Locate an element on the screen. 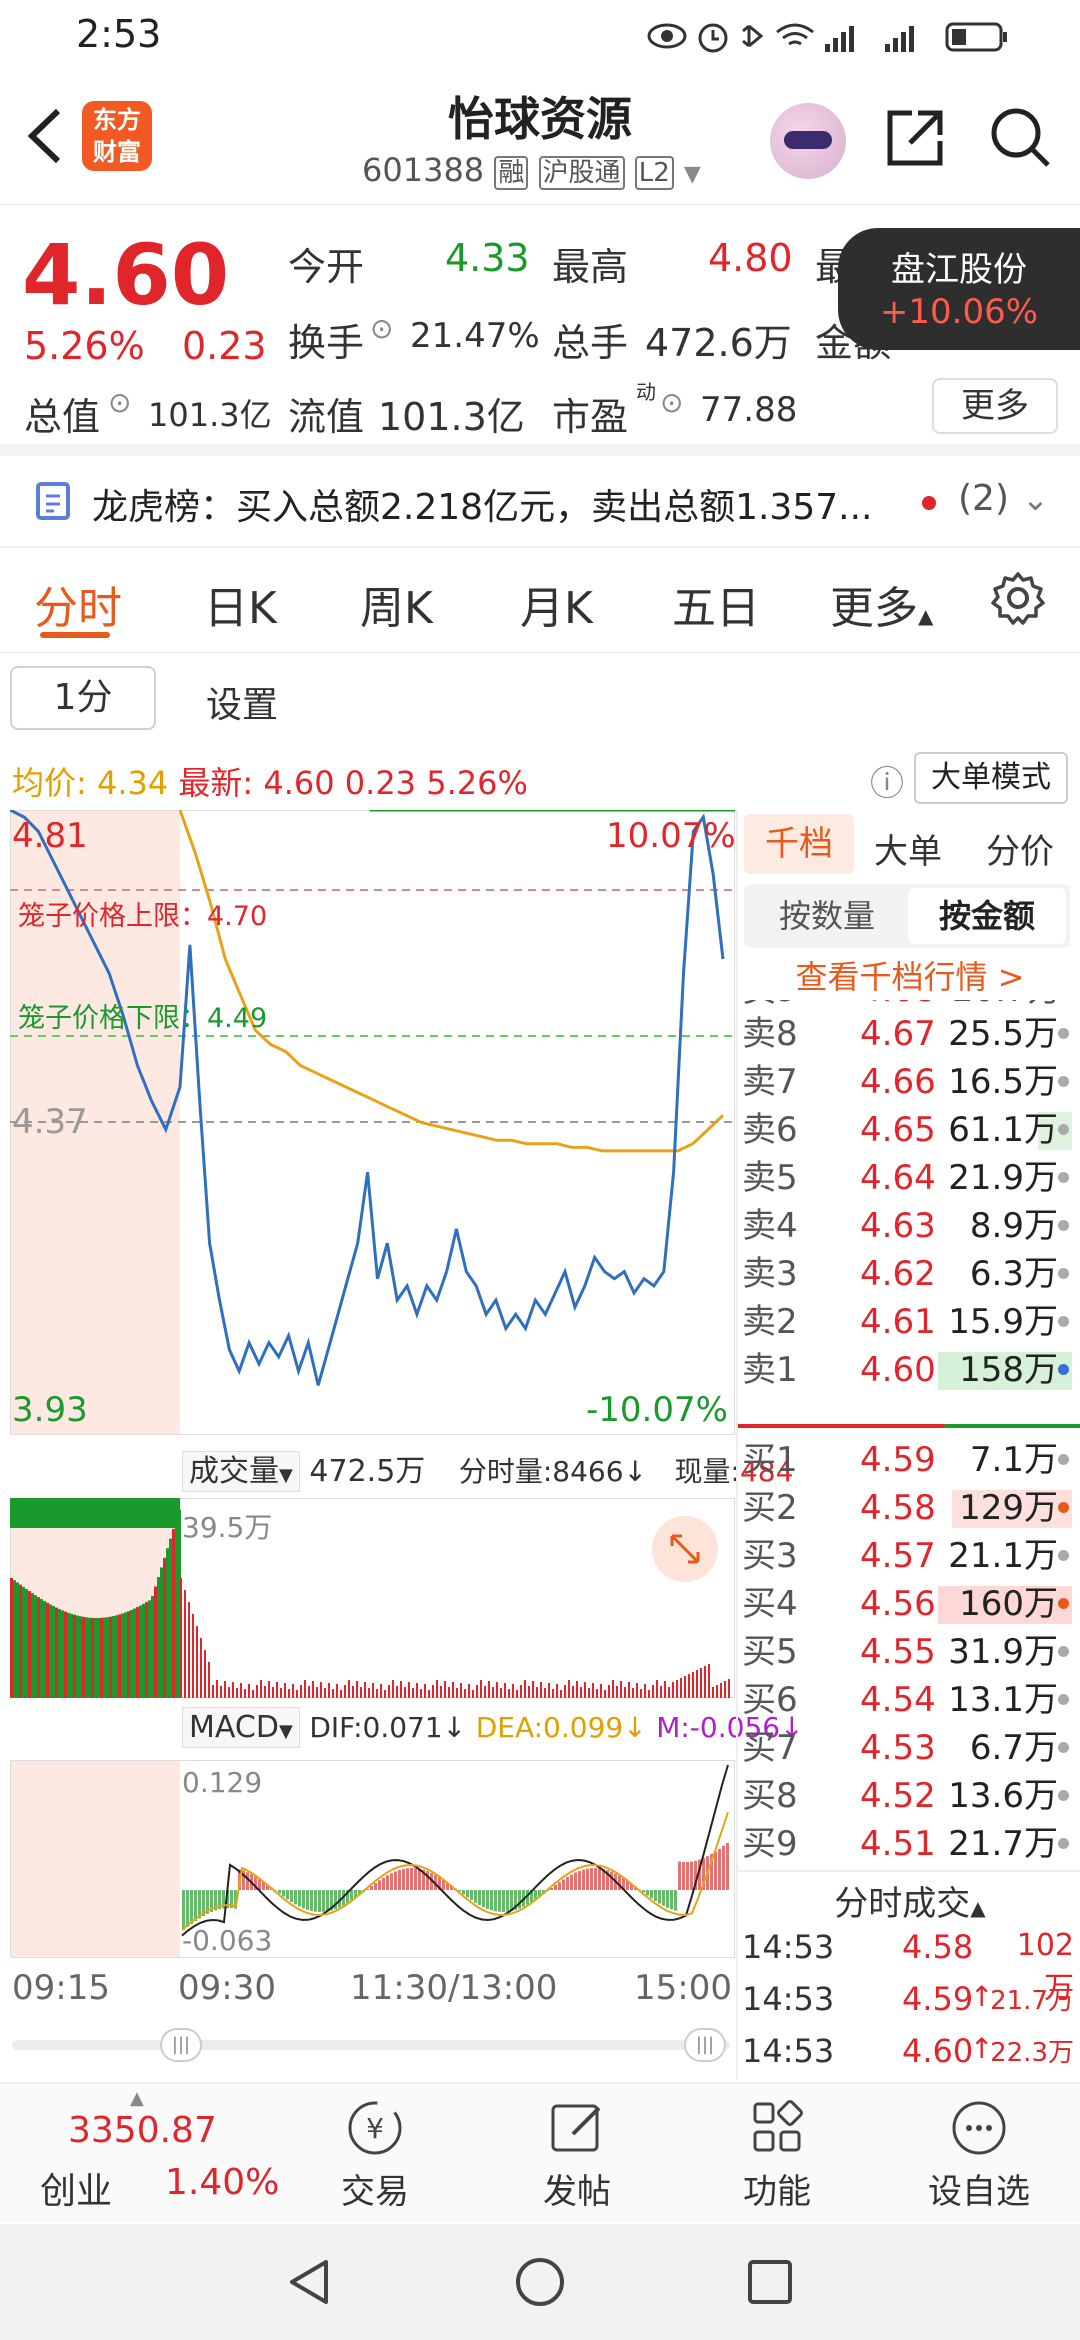  chart-settings-link: 设置 is located at coordinates (242, 702).